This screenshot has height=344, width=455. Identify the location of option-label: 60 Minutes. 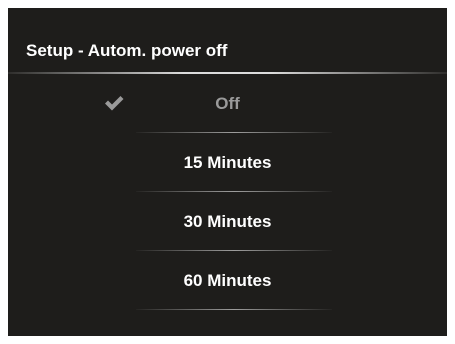
(227, 280).